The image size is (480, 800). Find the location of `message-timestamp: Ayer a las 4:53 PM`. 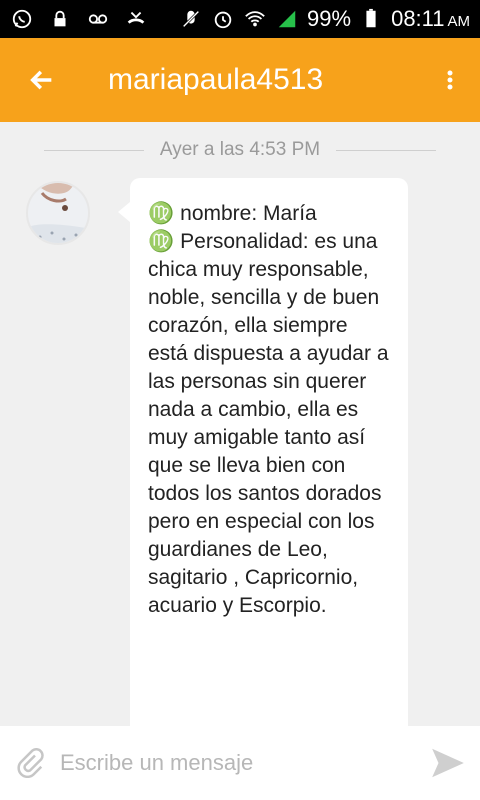

message-timestamp: Ayer a las 4:53 PM is located at coordinates (240, 149).